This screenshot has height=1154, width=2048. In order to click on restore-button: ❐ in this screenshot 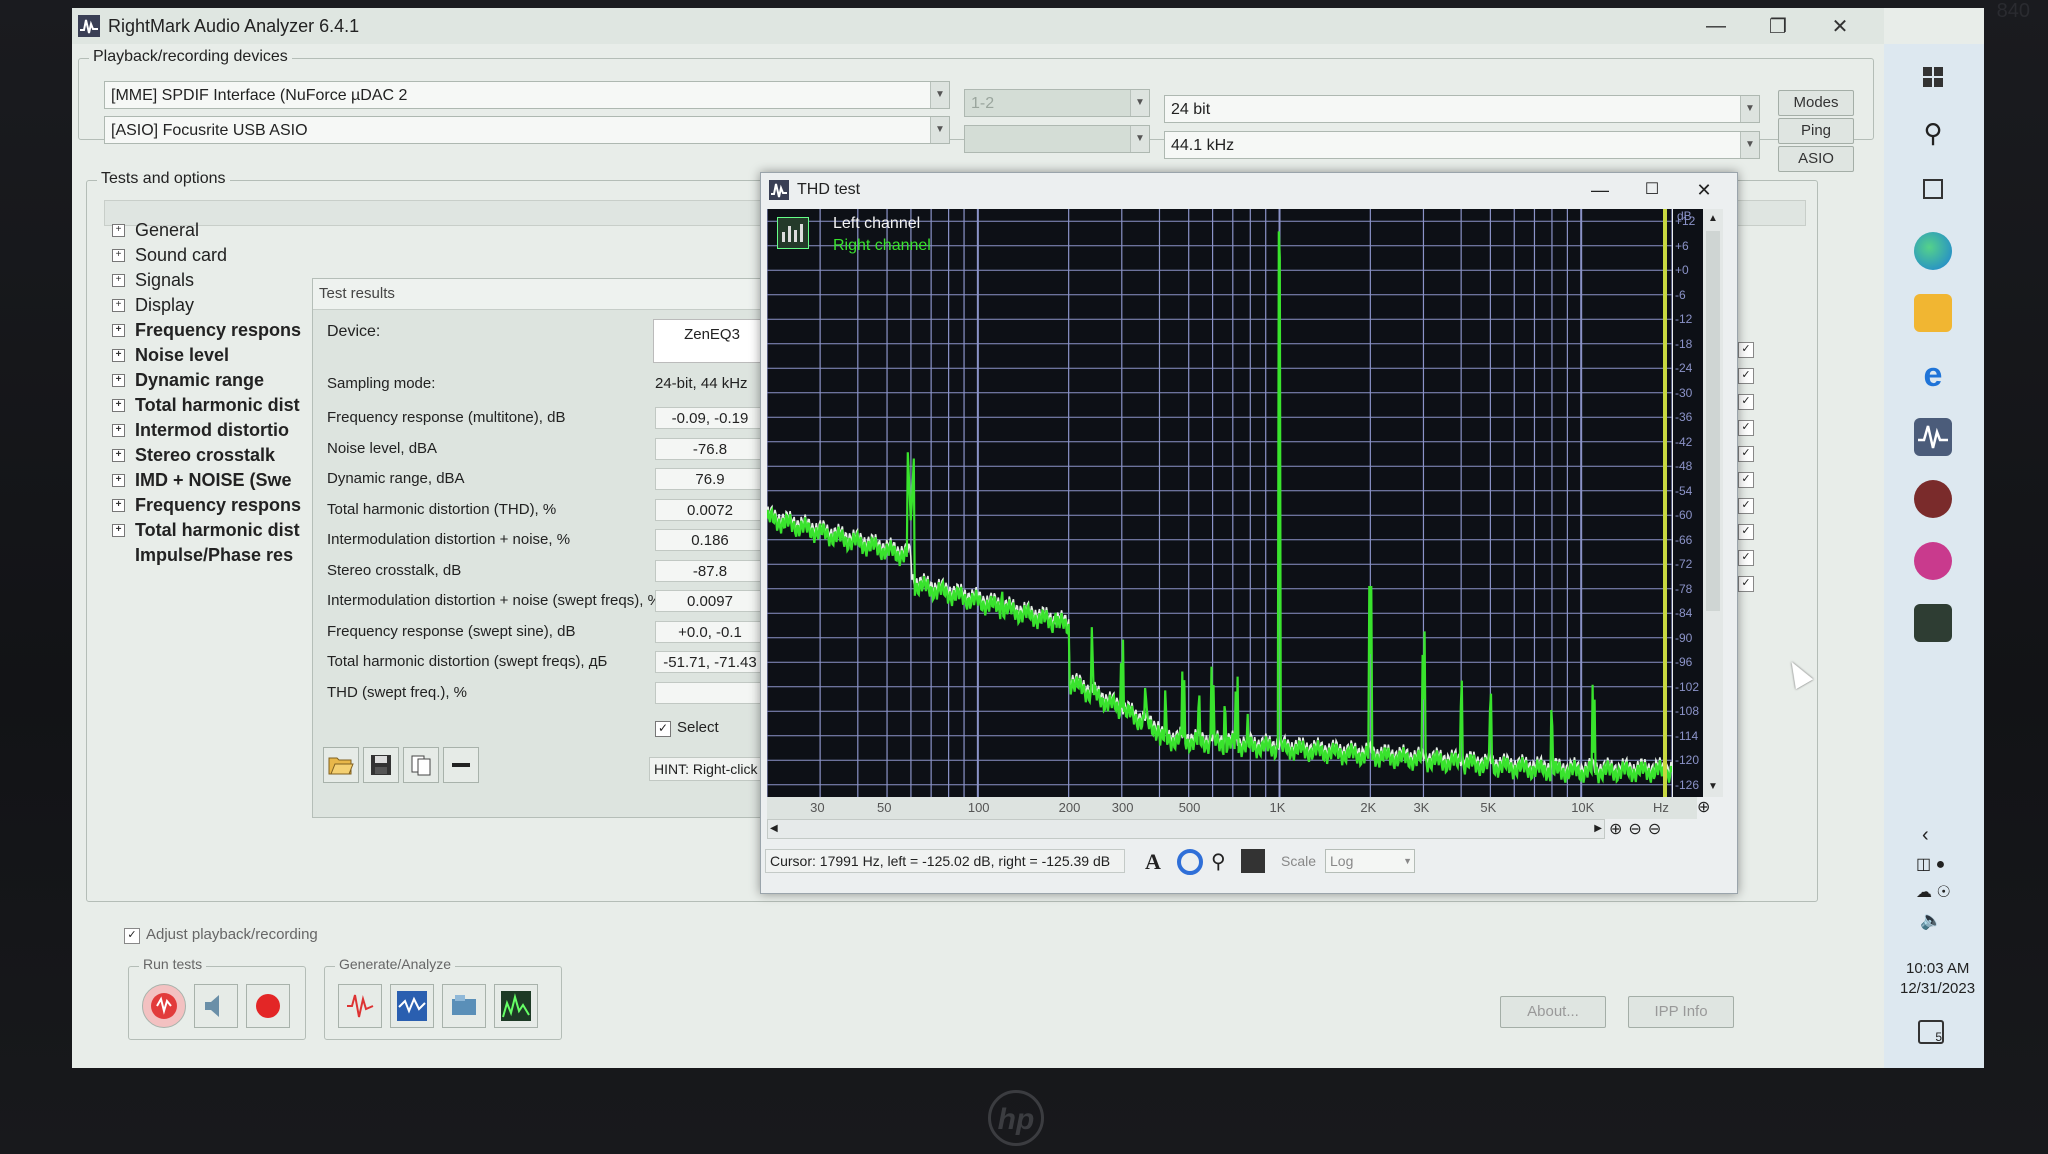, I will do `click(1778, 26)`.